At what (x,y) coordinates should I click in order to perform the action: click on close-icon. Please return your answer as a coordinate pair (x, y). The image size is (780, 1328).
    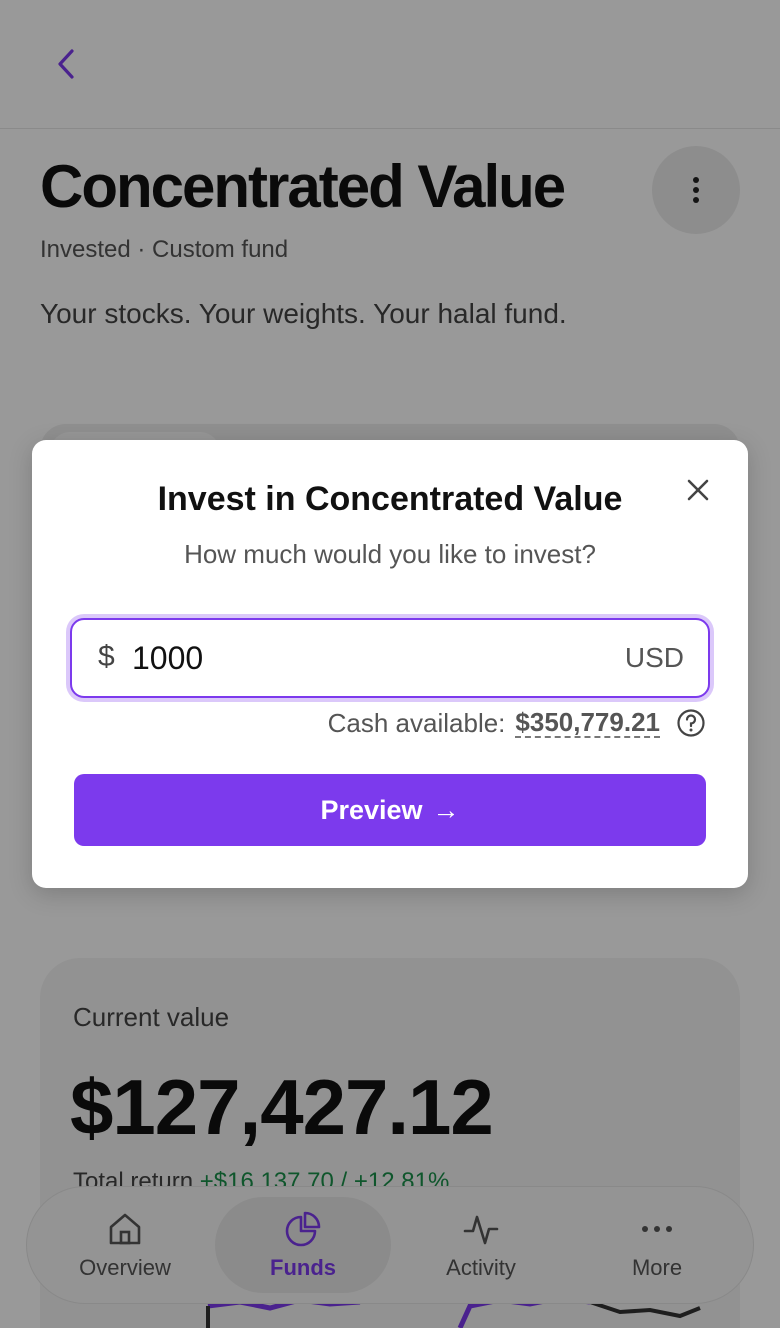
    Looking at the image, I should click on (698, 490).